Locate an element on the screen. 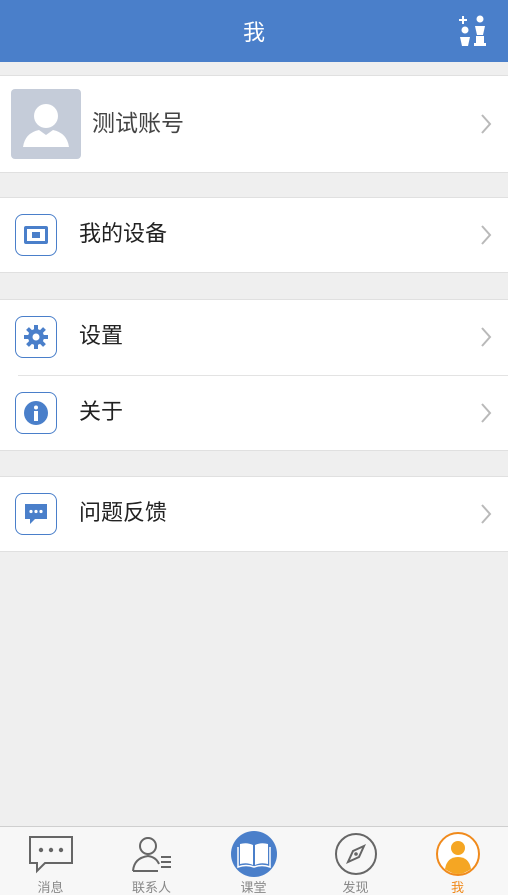  feedback-icon-box is located at coordinates (36, 514).